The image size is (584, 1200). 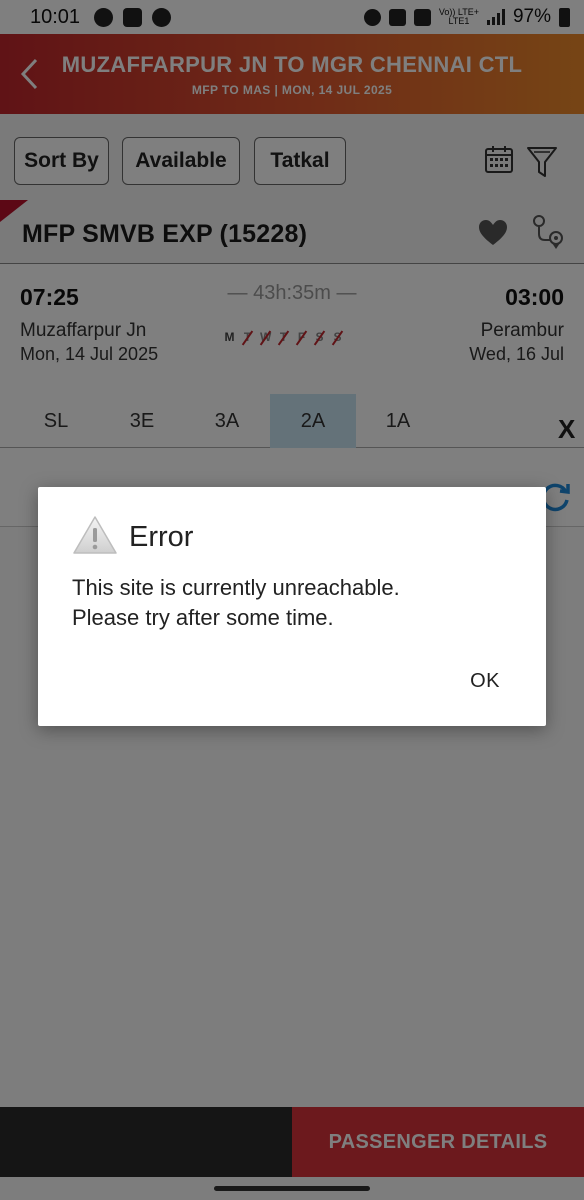 What do you see at coordinates (236, 587) in the screenshot?
I see `dialog-message-line-1: This site is currently unreachable.` at bounding box center [236, 587].